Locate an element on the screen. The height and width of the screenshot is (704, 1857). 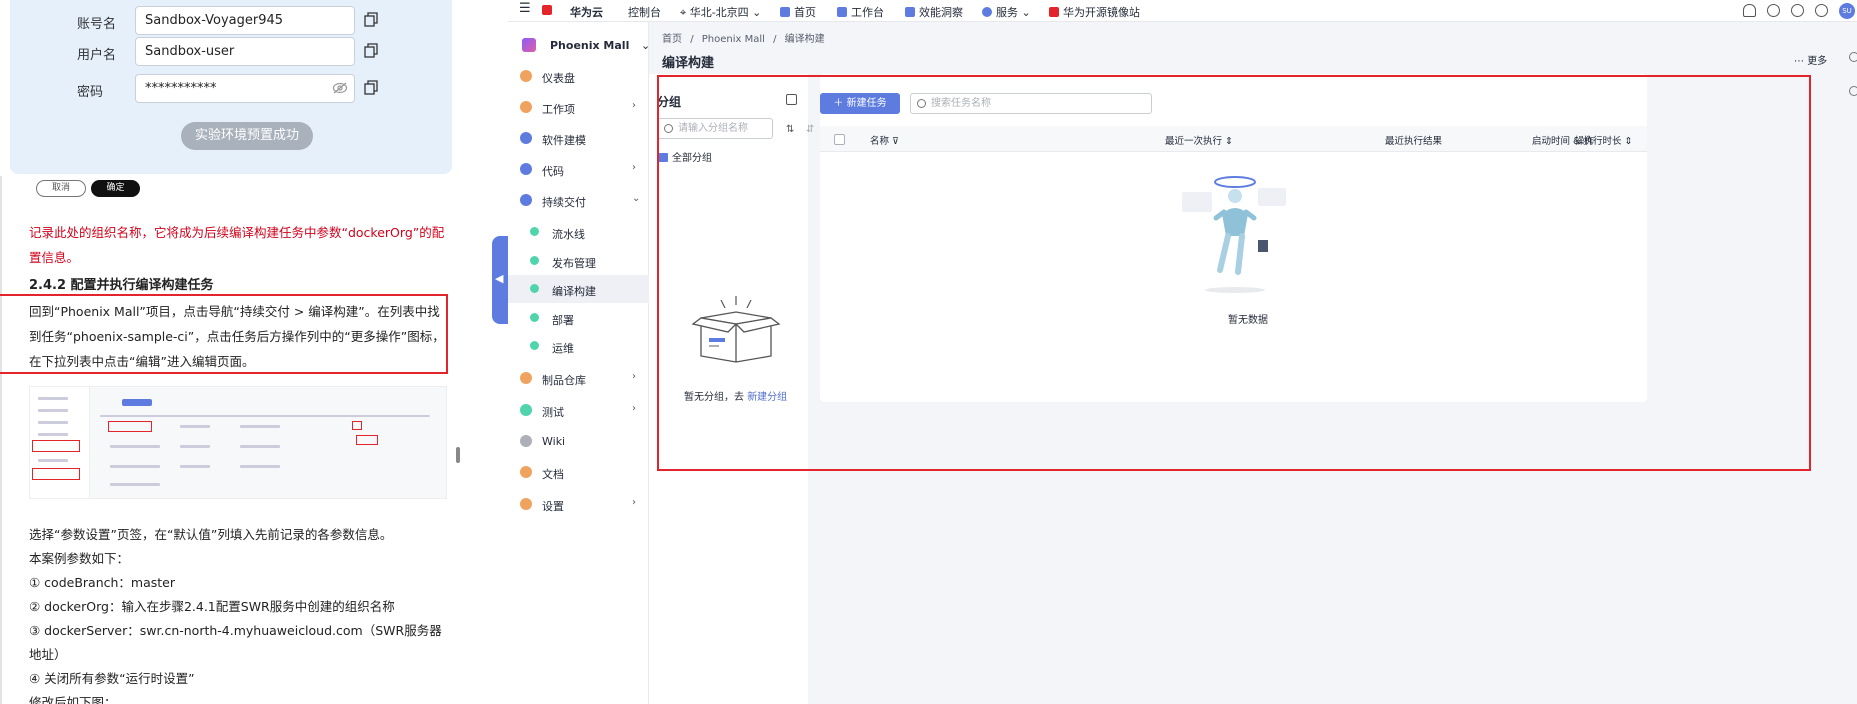
sidebar-item: 发布管理 is located at coordinates (578, 261).